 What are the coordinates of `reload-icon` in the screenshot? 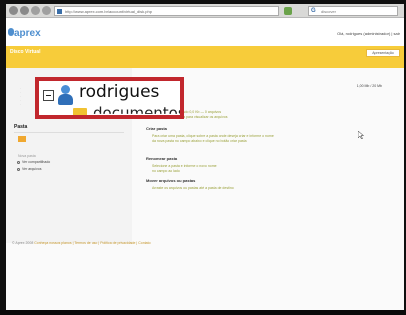 It's located at (35, 10).